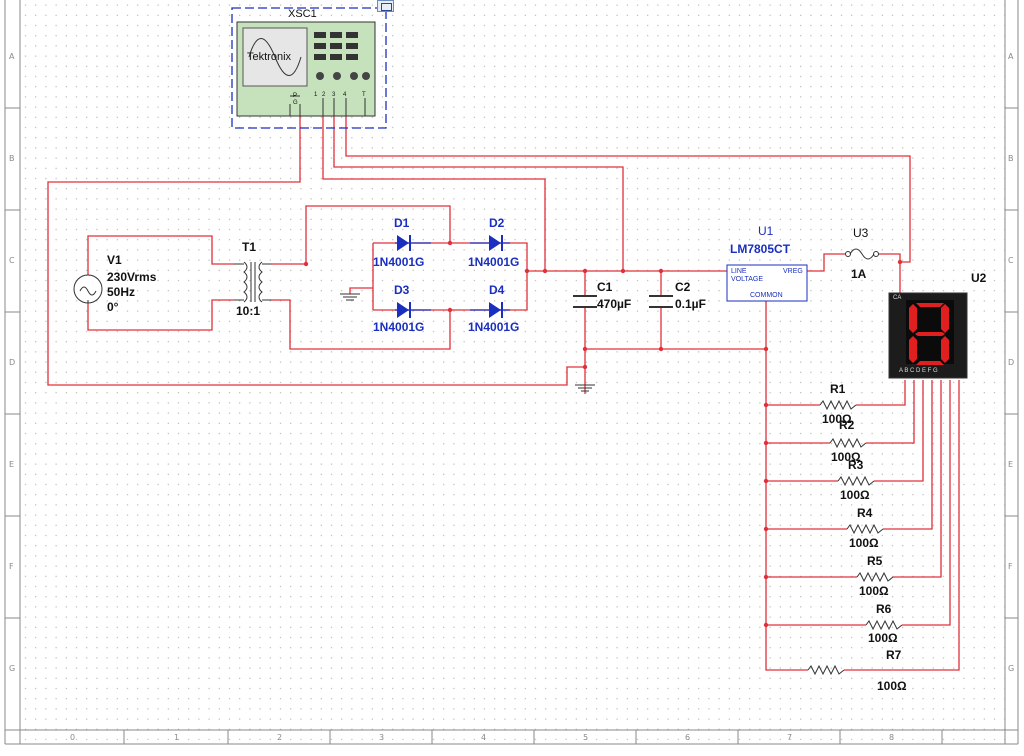  I want to click on regulator-ref: U1, so click(766, 231).